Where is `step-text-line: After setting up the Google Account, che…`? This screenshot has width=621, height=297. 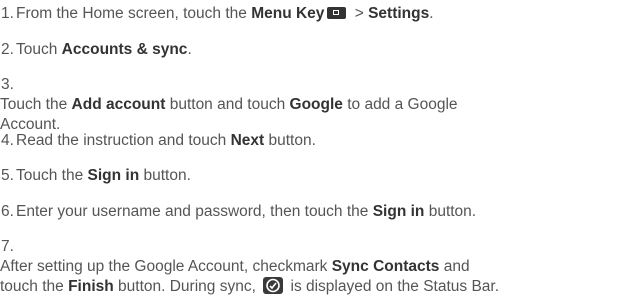 step-text-line: After setting up the Google Account, che… is located at coordinates (307, 267).